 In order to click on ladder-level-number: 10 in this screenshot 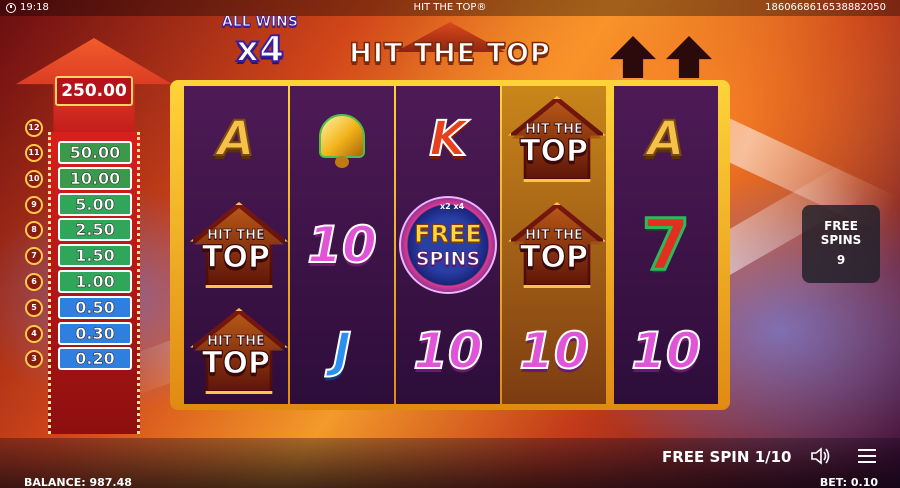, I will do `click(34, 178)`.